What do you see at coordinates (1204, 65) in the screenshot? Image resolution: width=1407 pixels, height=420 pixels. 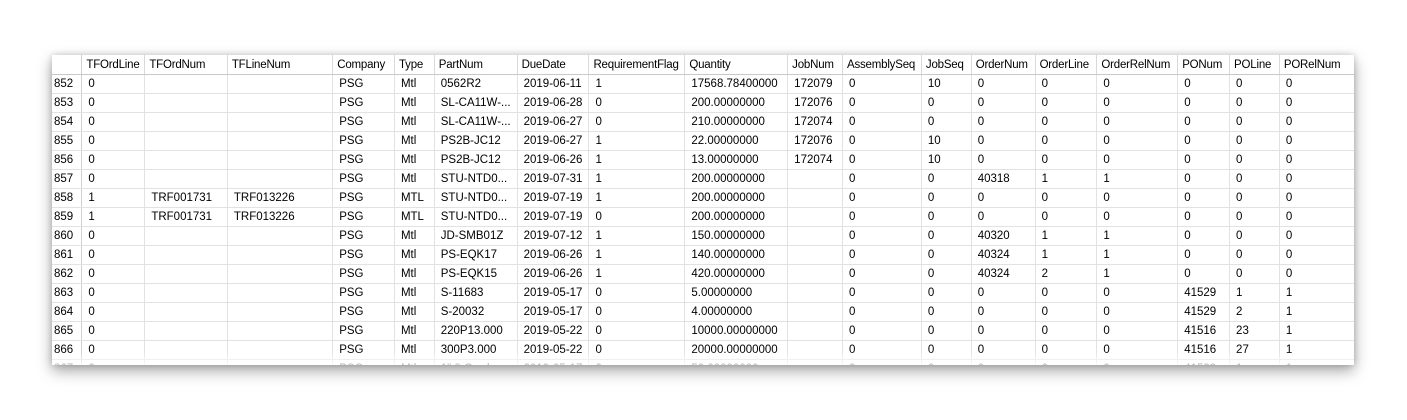 I see `column-header: PONum` at bounding box center [1204, 65].